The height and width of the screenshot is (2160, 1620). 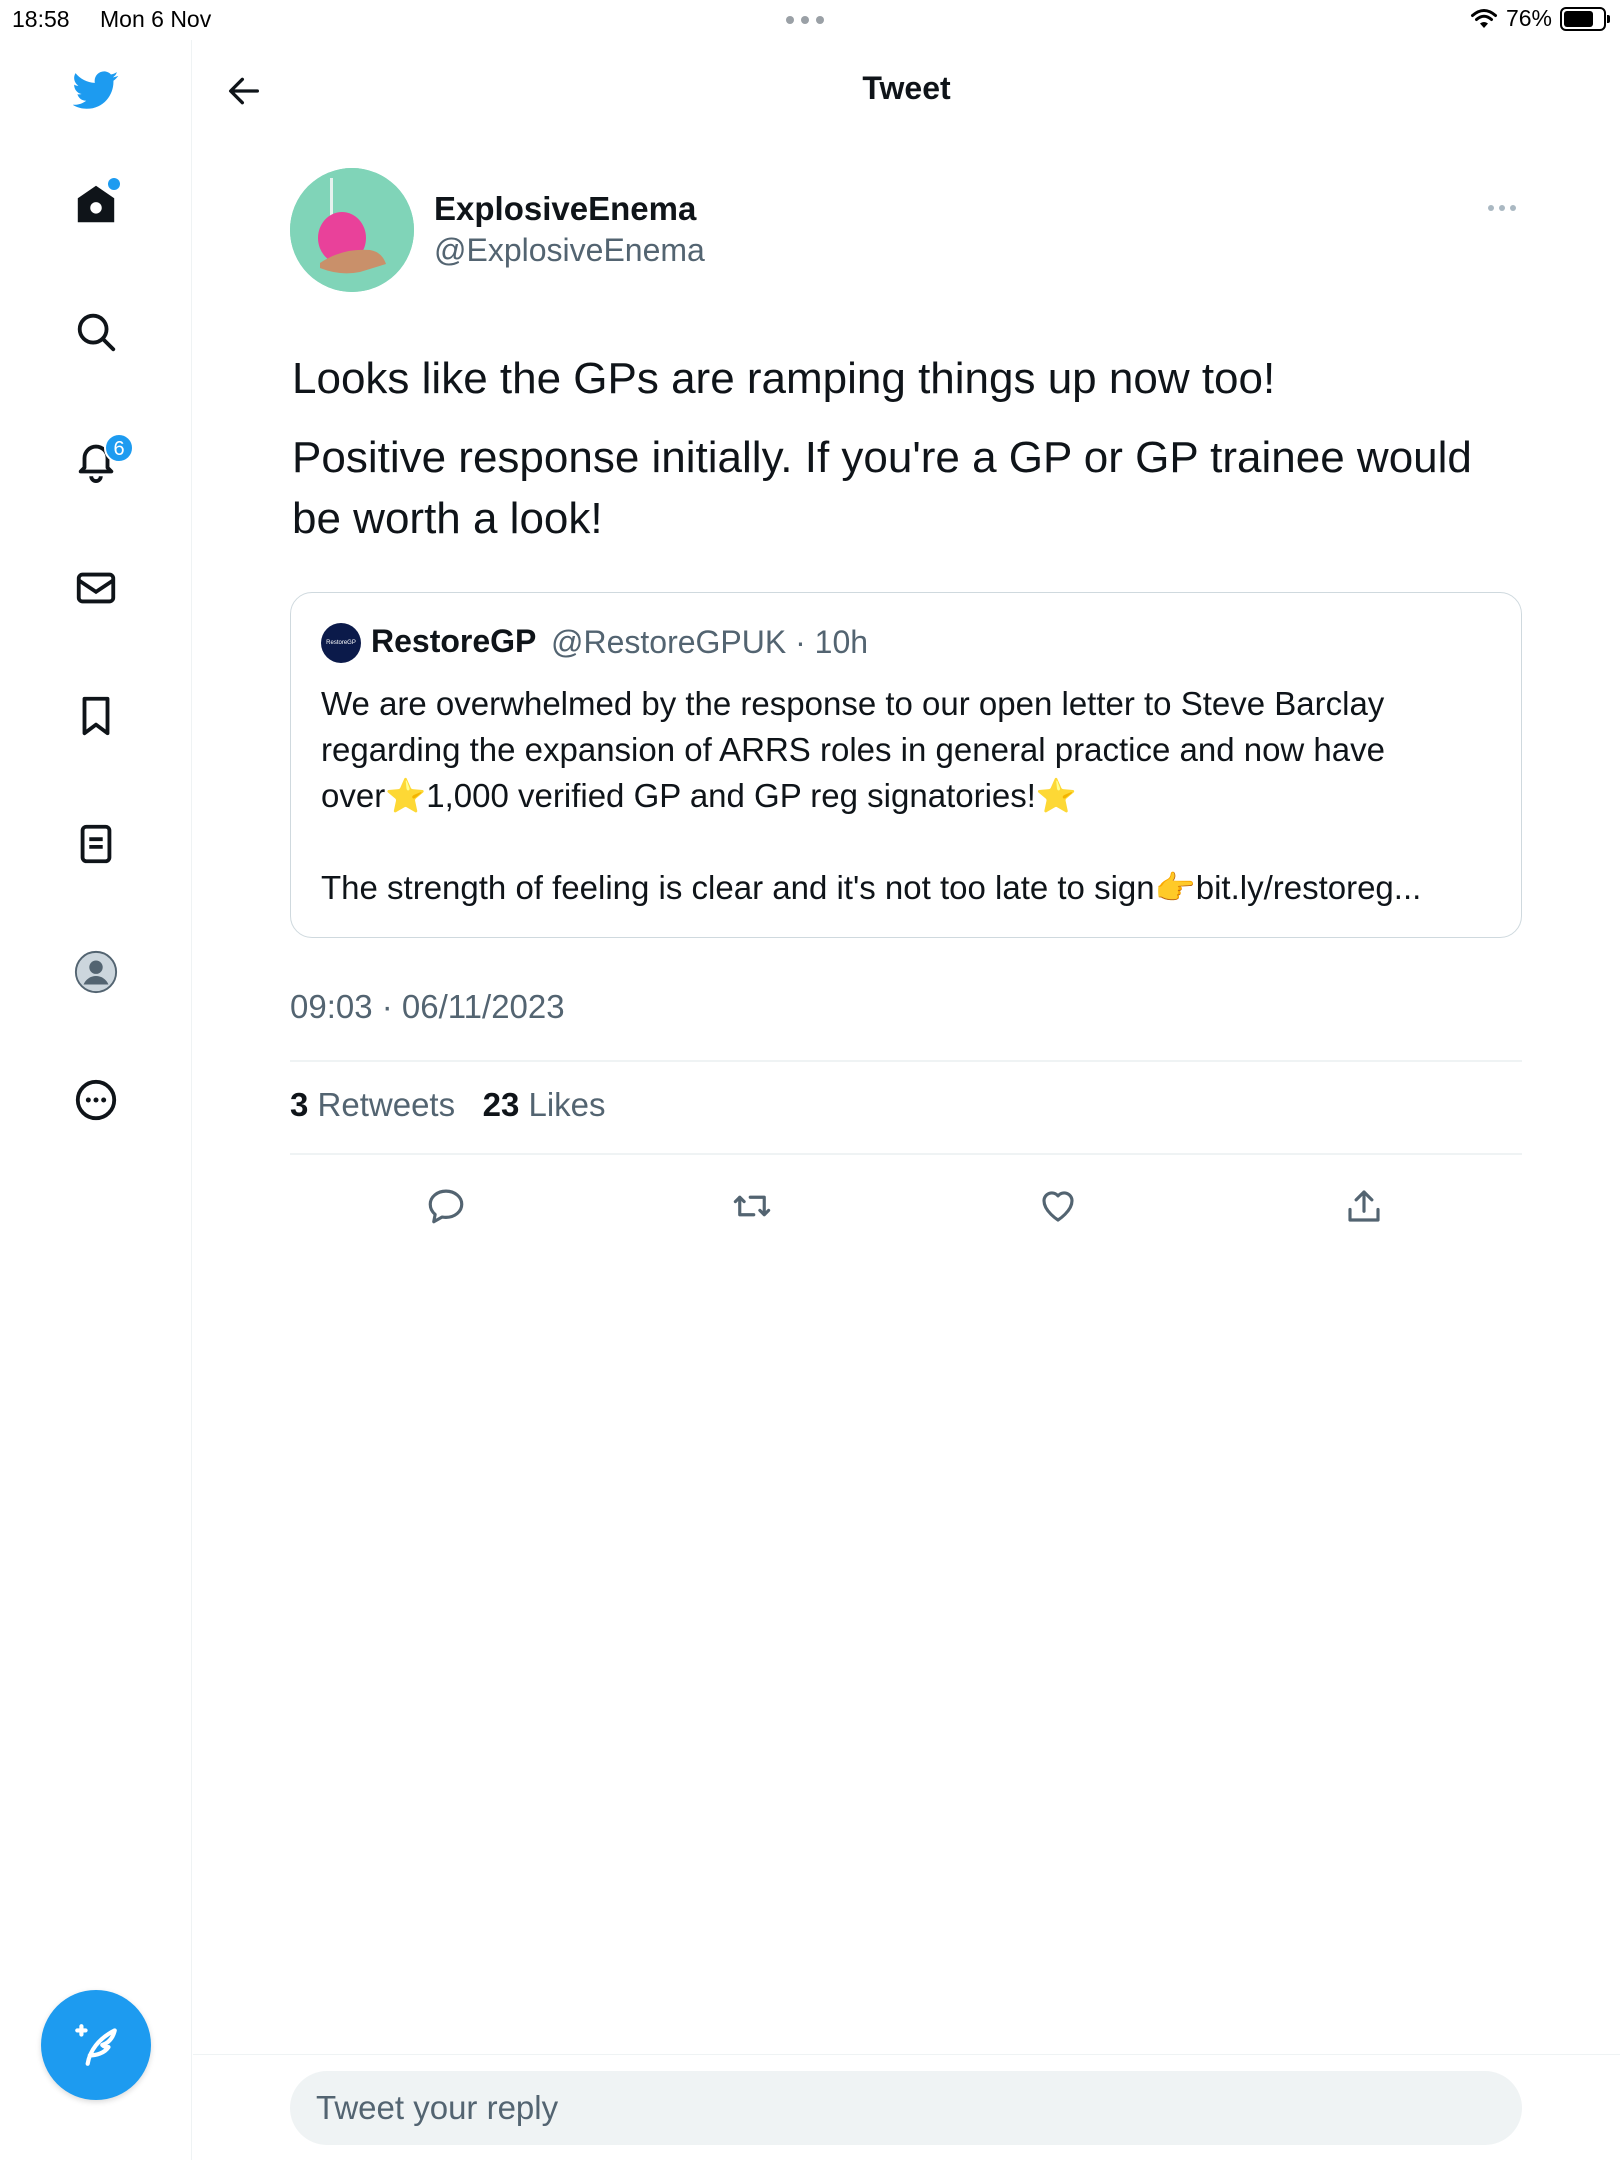 I want to click on heart-icon, so click(x=1058, y=1206).